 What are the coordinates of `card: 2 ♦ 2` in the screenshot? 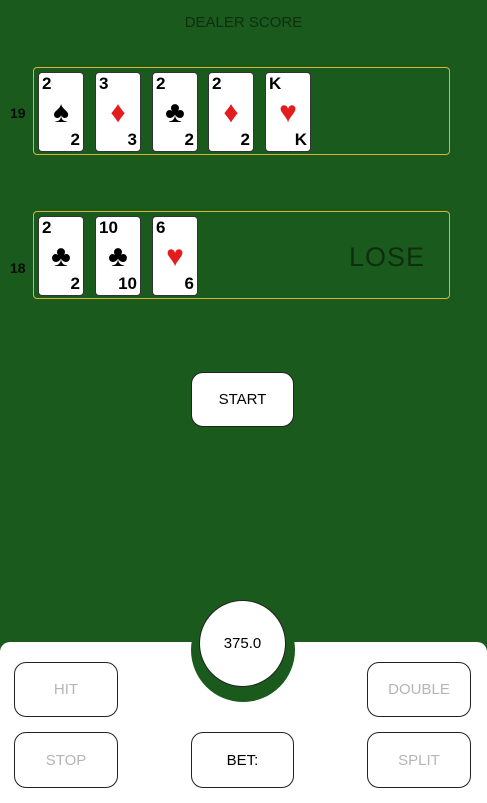 It's located at (231, 112).